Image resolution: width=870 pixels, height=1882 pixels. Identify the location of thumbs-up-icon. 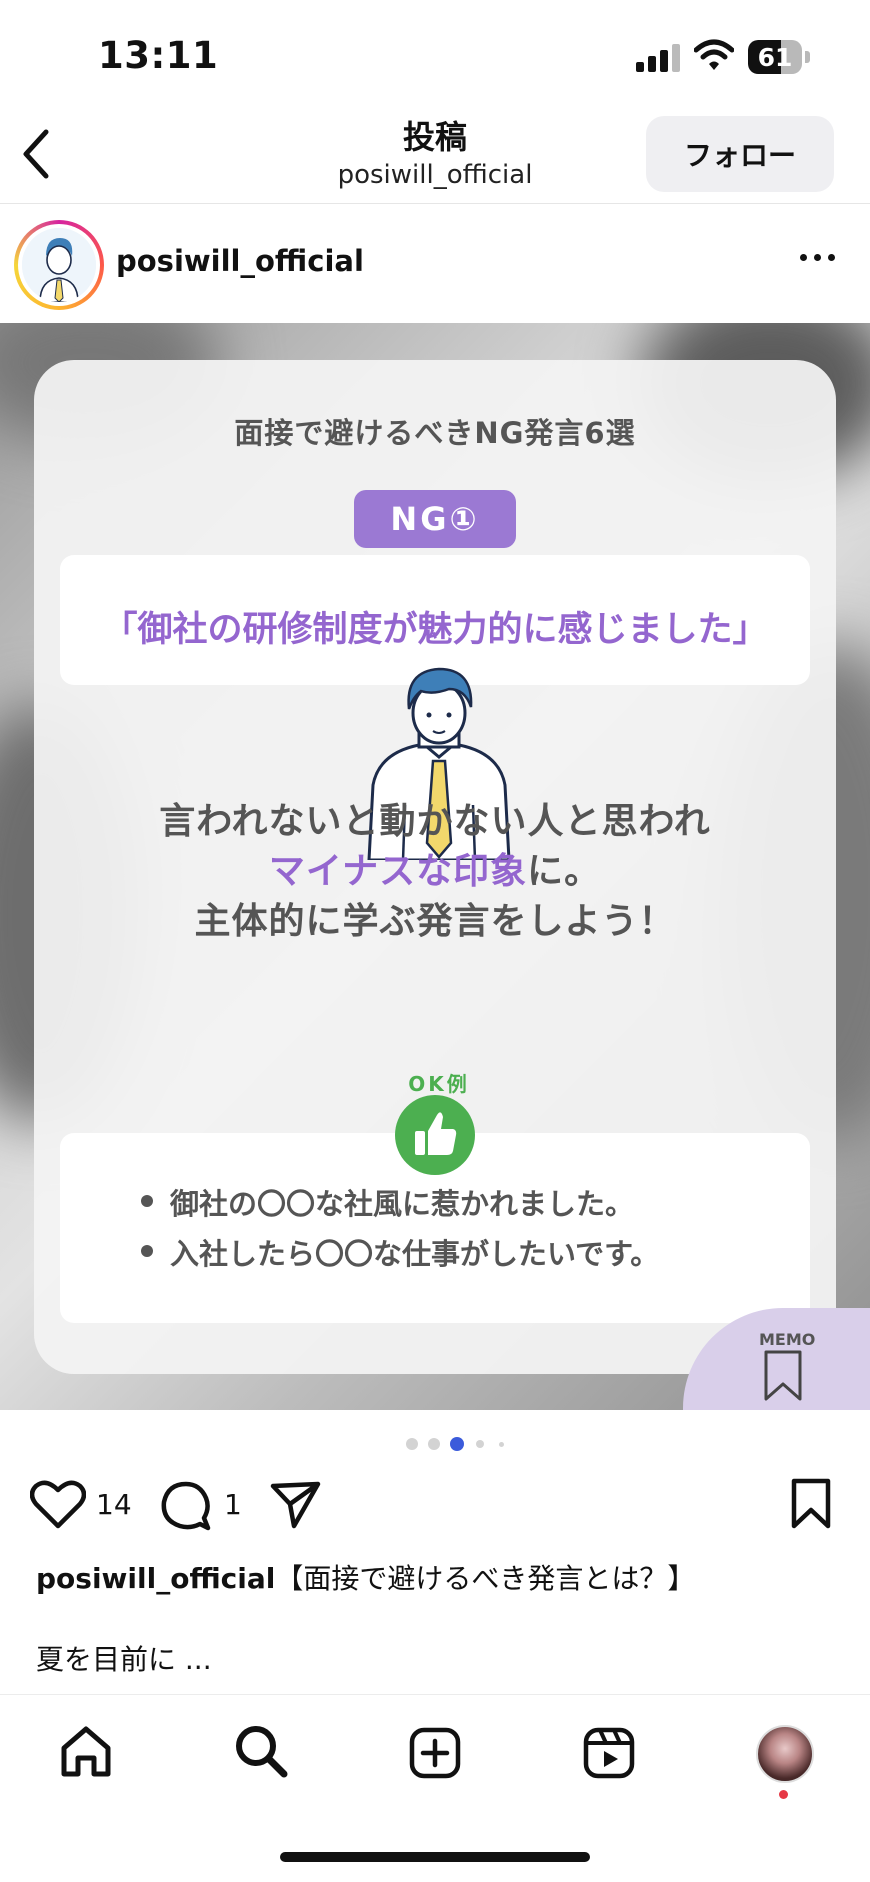
(435, 1135).